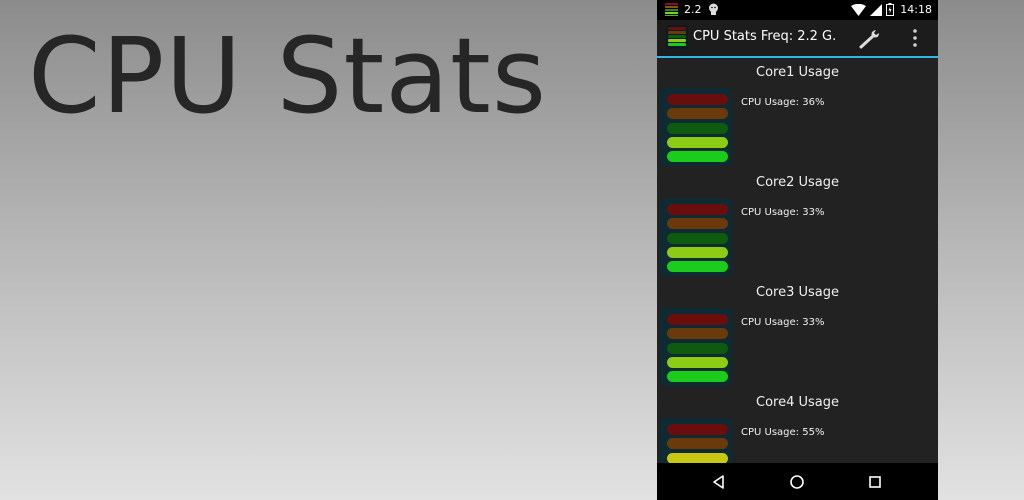  I want to click on core-card: Core4 Usage CPU Usage: 55%, so click(797, 425).